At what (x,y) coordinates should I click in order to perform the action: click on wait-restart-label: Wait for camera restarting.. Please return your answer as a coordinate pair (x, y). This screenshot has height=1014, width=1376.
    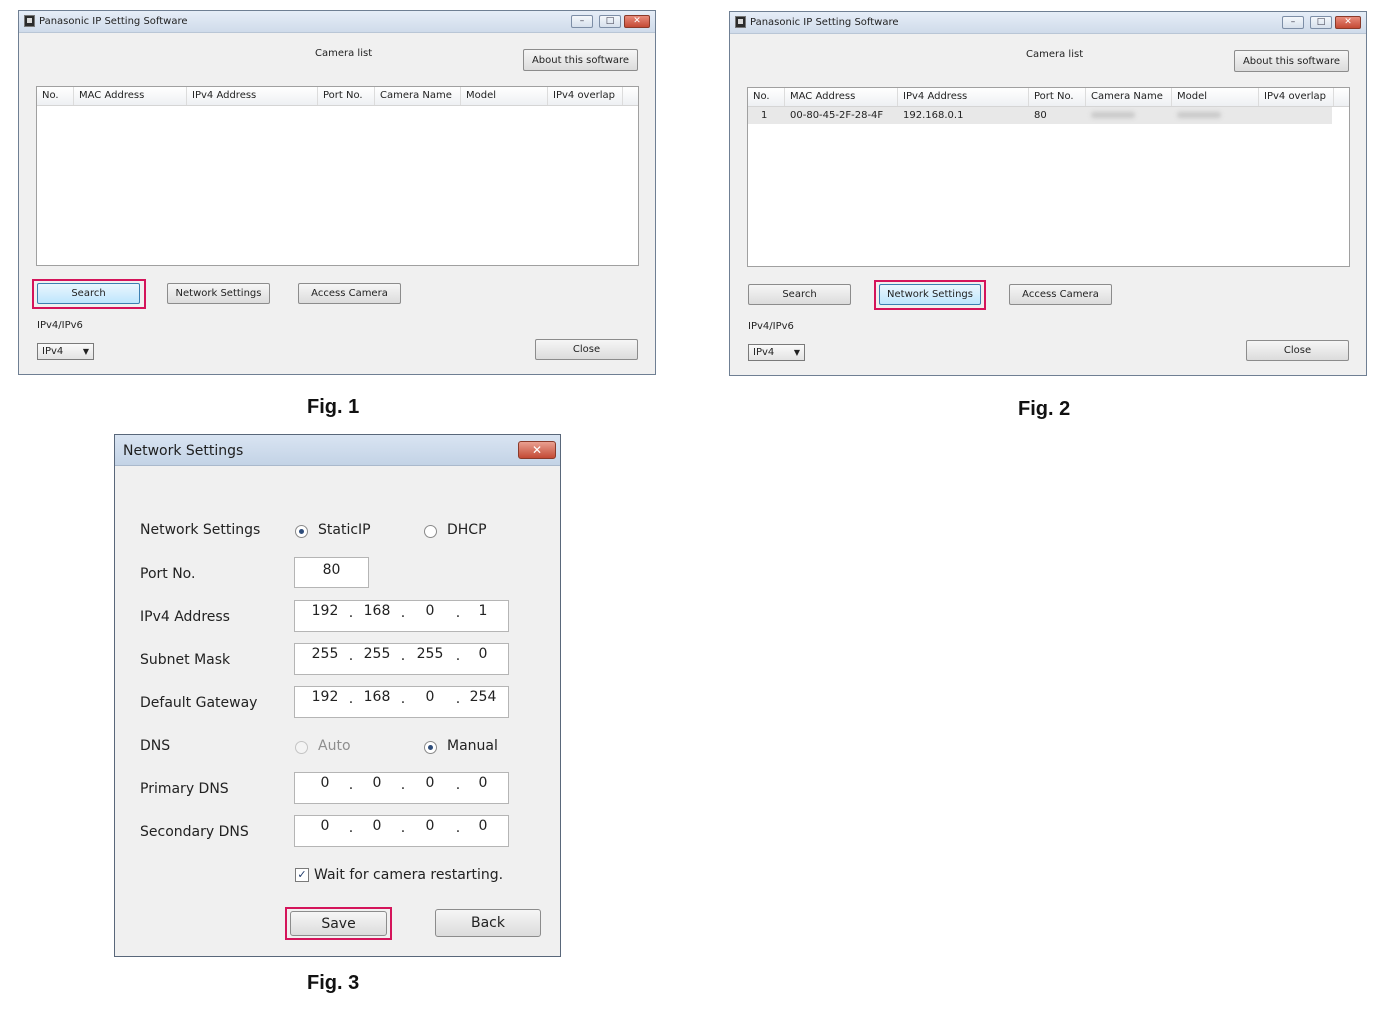
    Looking at the image, I should click on (408, 875).